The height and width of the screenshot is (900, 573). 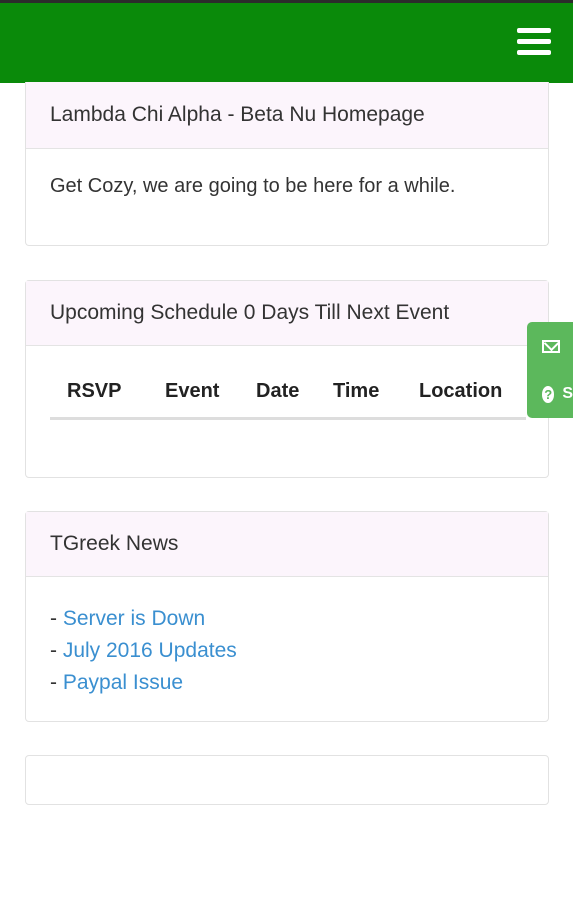 I want to click on column-header-event: Event, so click(x=210, y=393).